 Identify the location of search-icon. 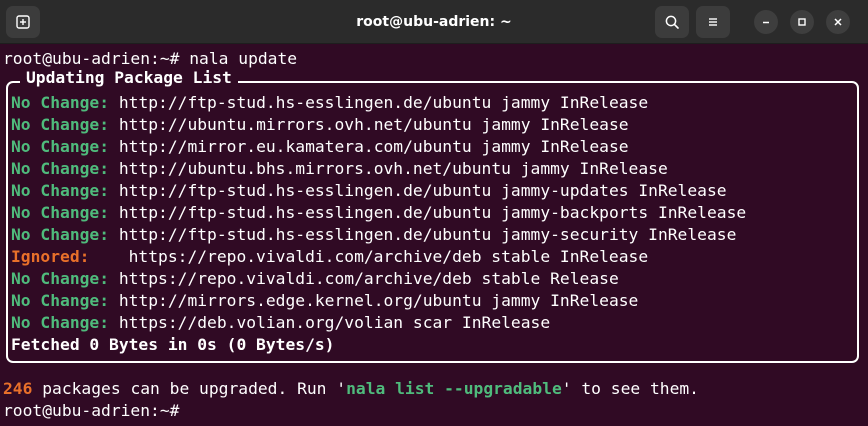
(672, 22).